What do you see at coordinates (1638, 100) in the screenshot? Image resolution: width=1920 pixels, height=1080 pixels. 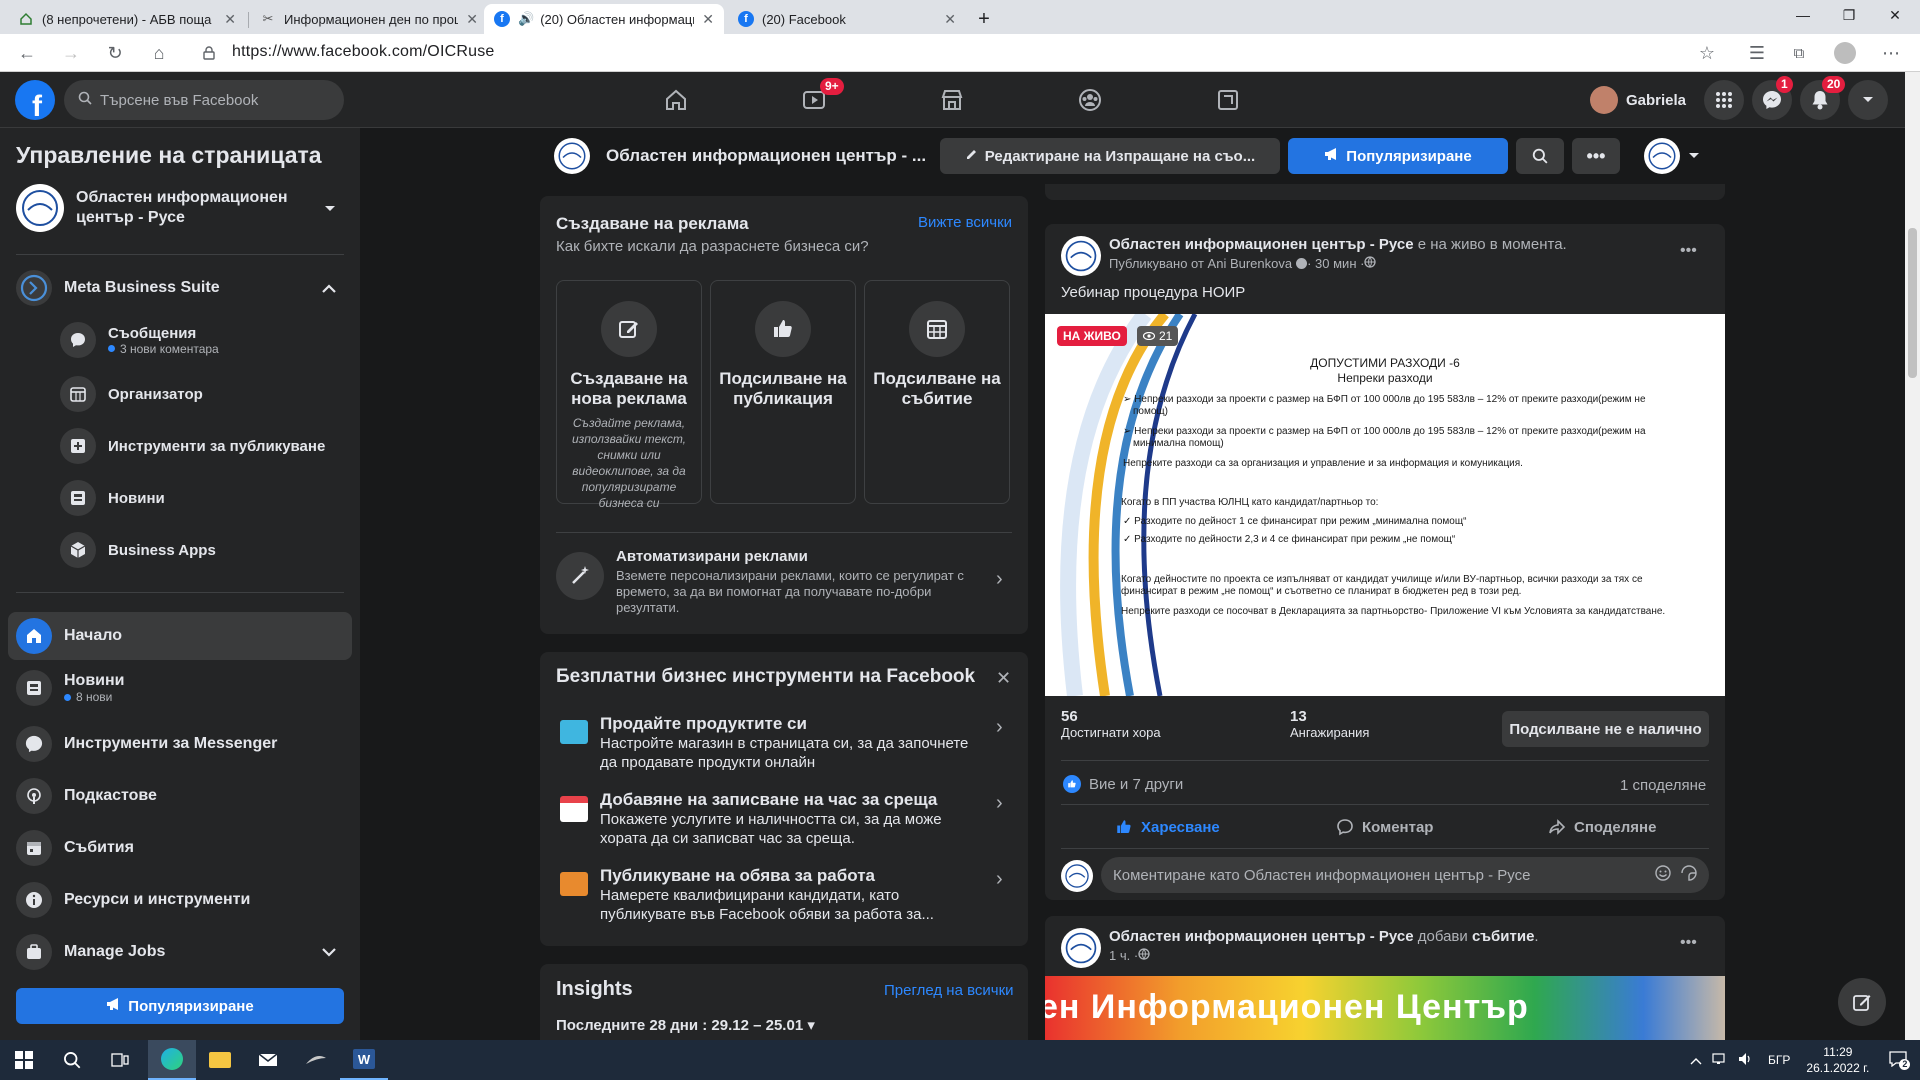 I see `user-profile-chip: Gabriela` at bounding box center [1638, 100].